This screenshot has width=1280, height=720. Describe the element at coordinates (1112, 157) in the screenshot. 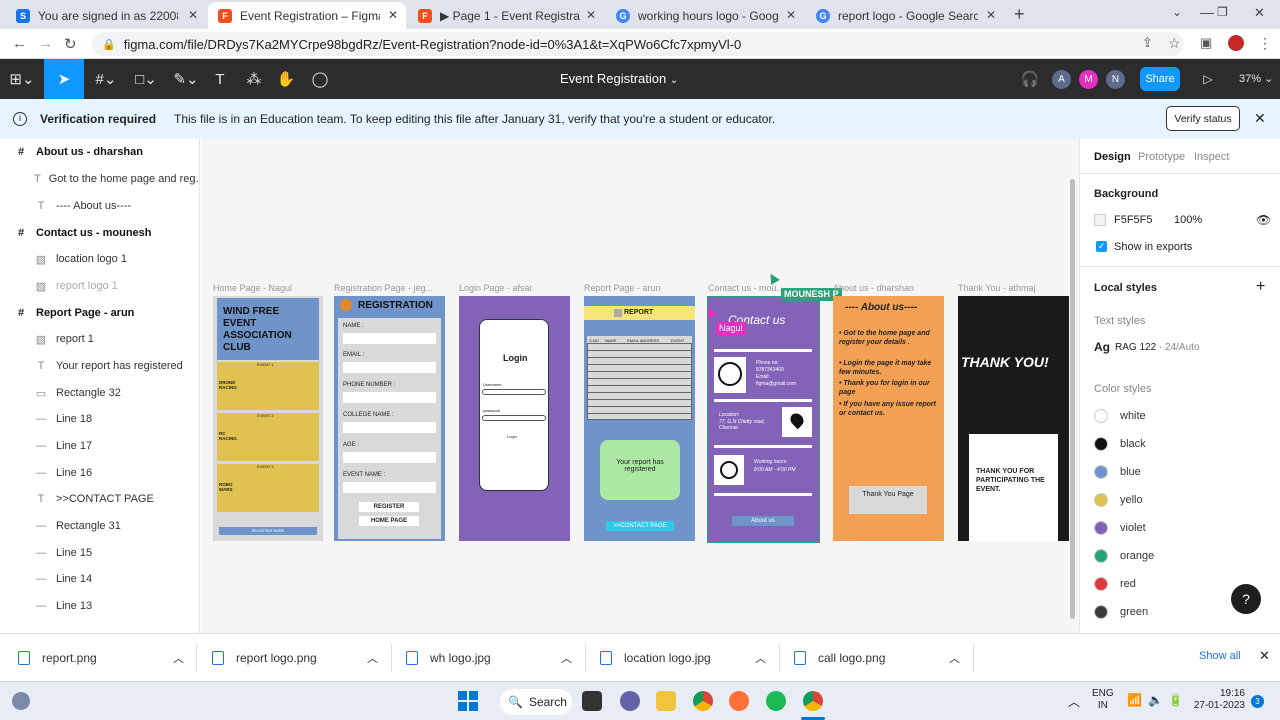

I see `tab-design: Design` at that location.